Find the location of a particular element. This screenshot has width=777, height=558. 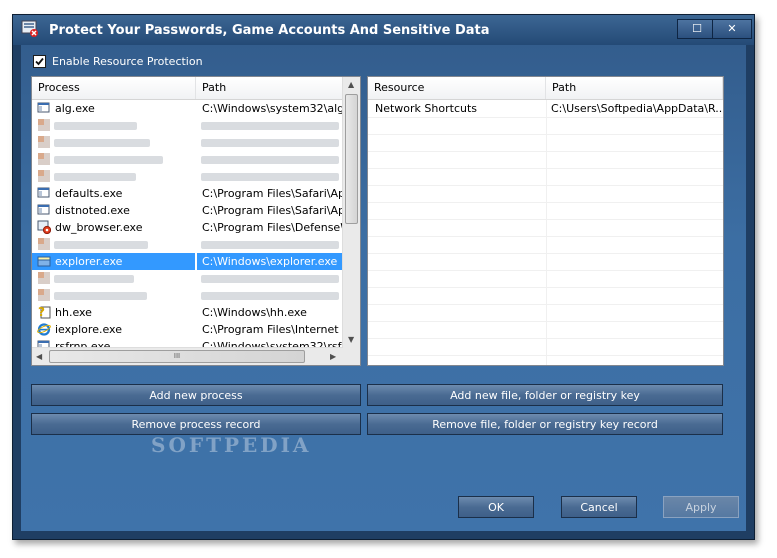

process-row: dw_browser.exe C:\Program Files\DefenseWa is located at coordinates (187, 227).